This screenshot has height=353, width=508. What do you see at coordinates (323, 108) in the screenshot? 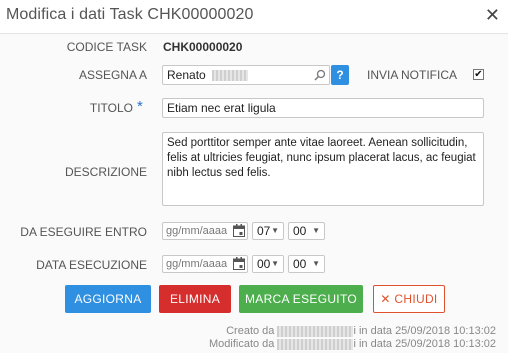
I see `titolo-input: Etiam nec erat ligula` at bounding box center [323, 108].